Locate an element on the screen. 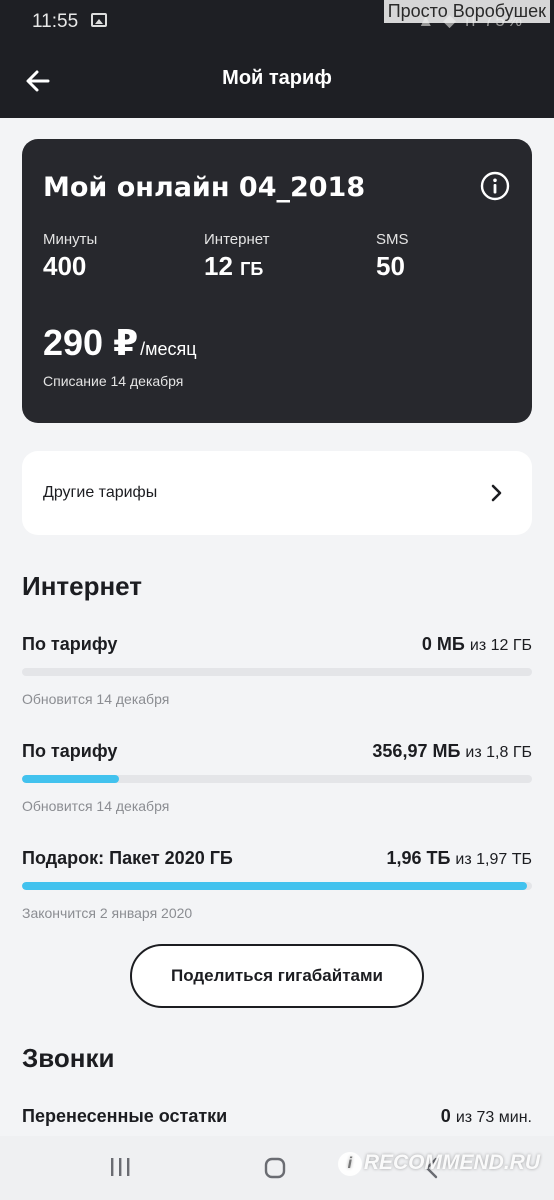 The width and height of the screenshot is (554, 1200). package-total: из 1,8 ГБ is located at coordinates (498, 752).